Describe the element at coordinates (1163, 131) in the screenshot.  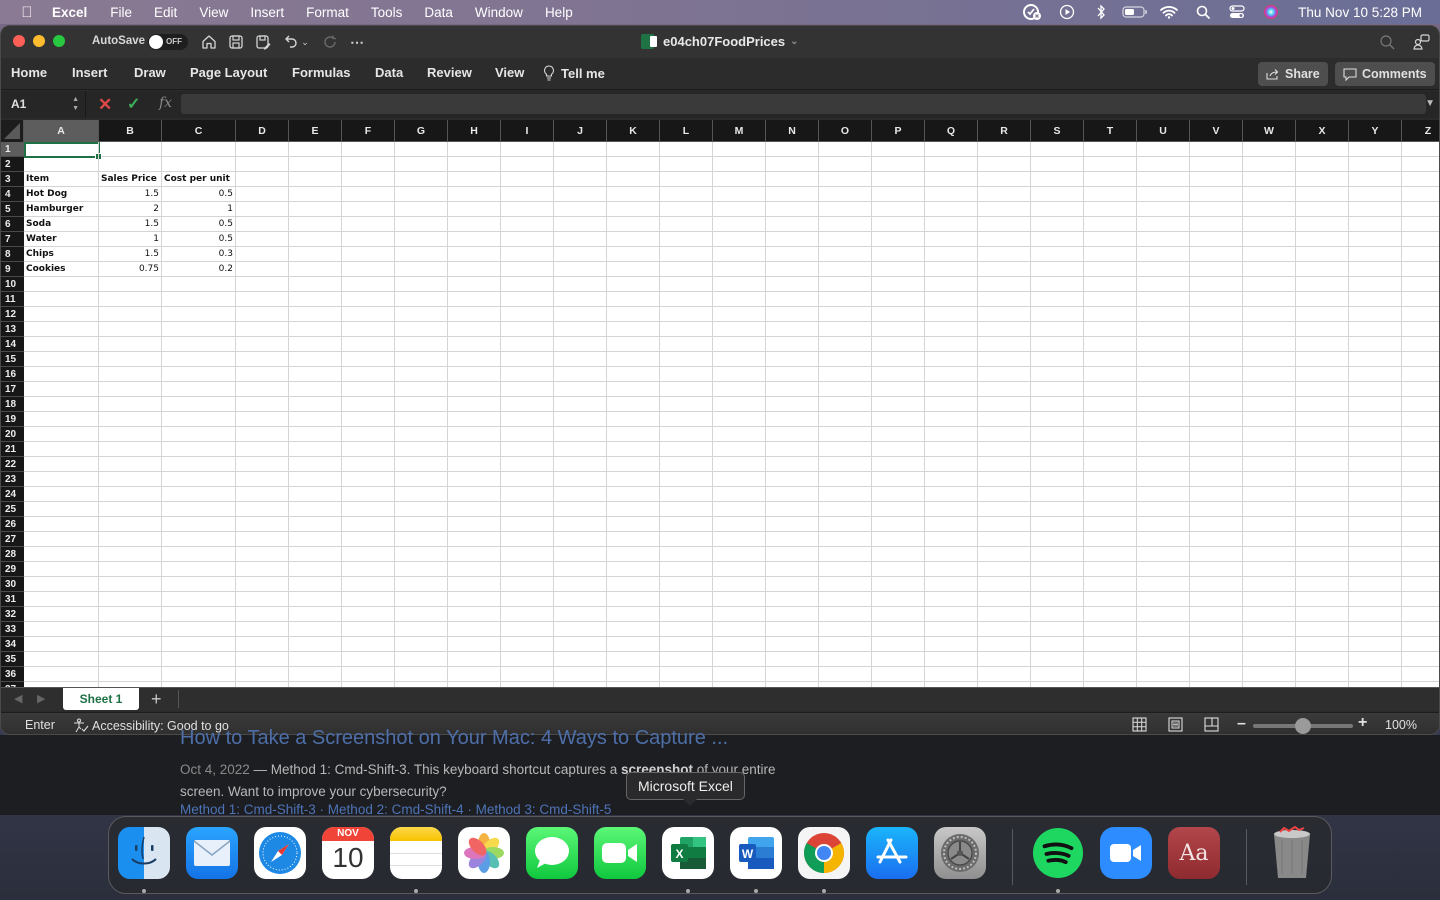
I see `column-header-U: U` at that location.